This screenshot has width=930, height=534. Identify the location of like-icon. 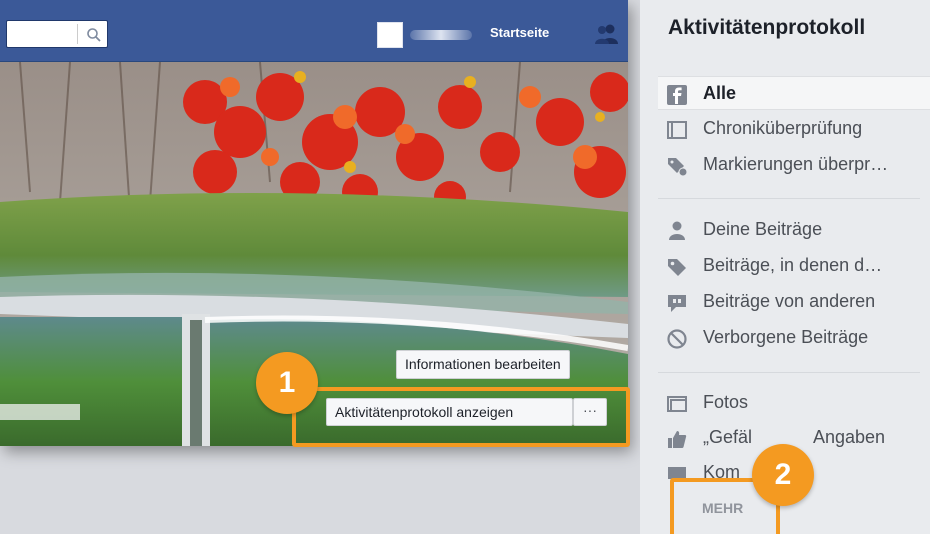
(677, 439).